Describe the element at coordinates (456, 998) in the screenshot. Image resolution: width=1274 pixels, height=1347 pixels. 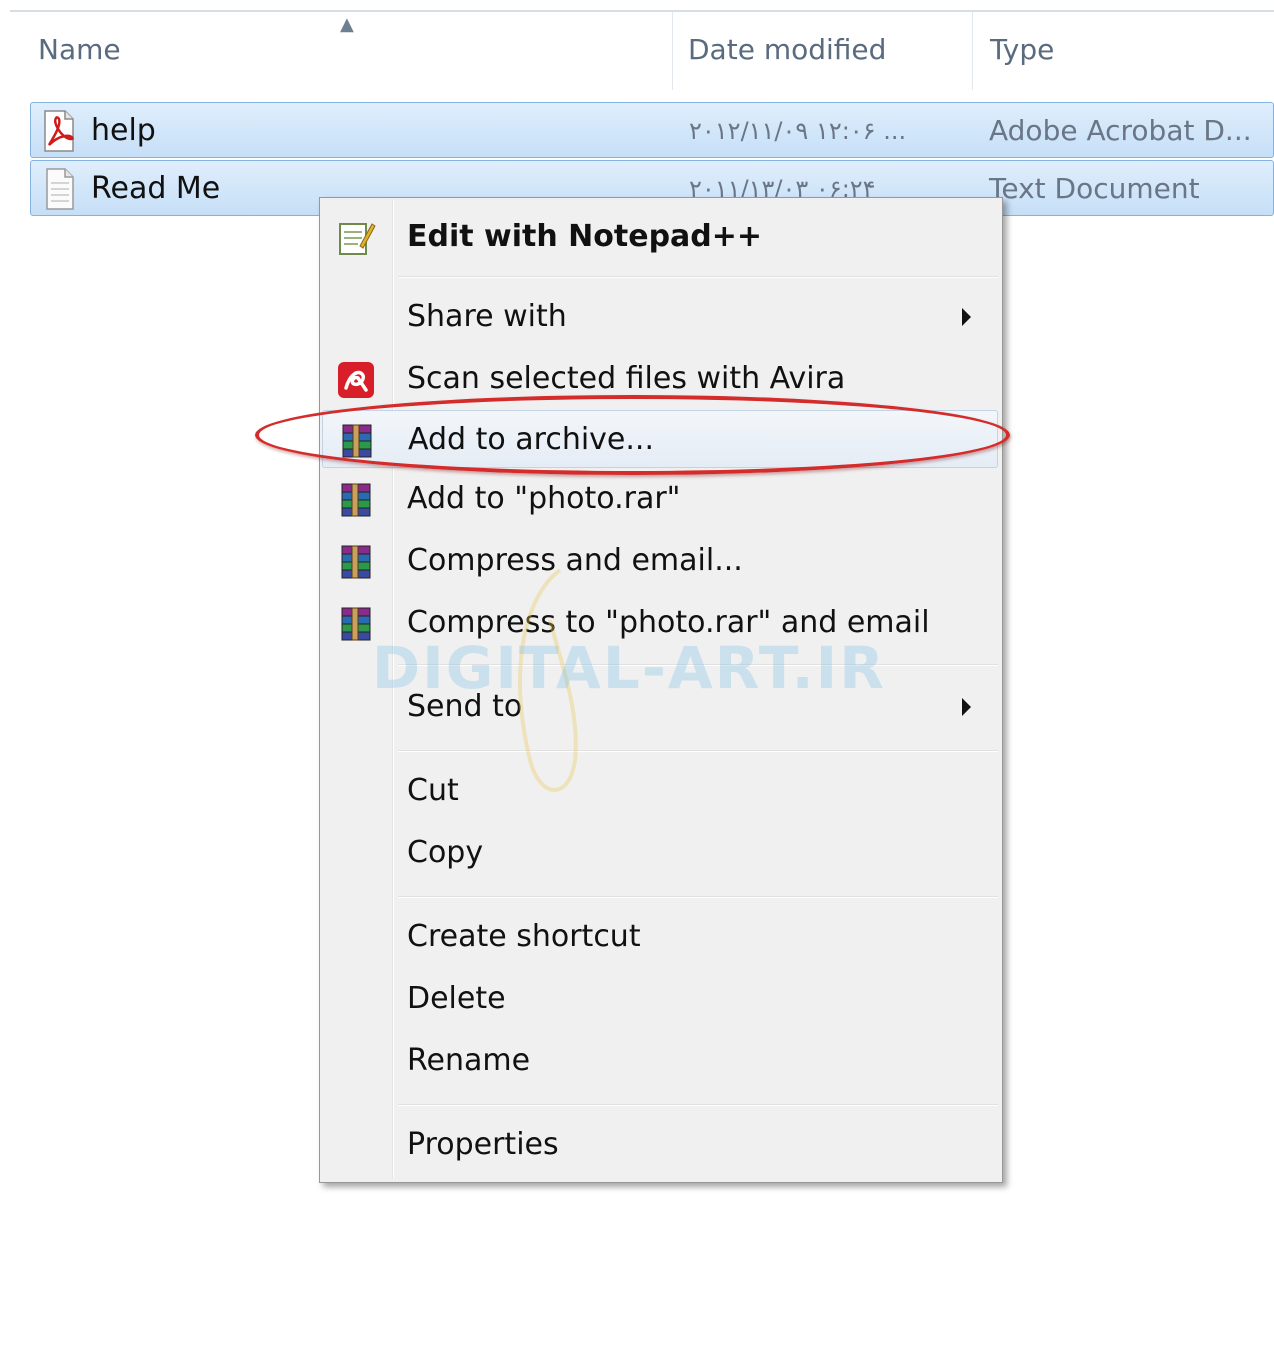
I see `menu-item-label: Delete` at that location.